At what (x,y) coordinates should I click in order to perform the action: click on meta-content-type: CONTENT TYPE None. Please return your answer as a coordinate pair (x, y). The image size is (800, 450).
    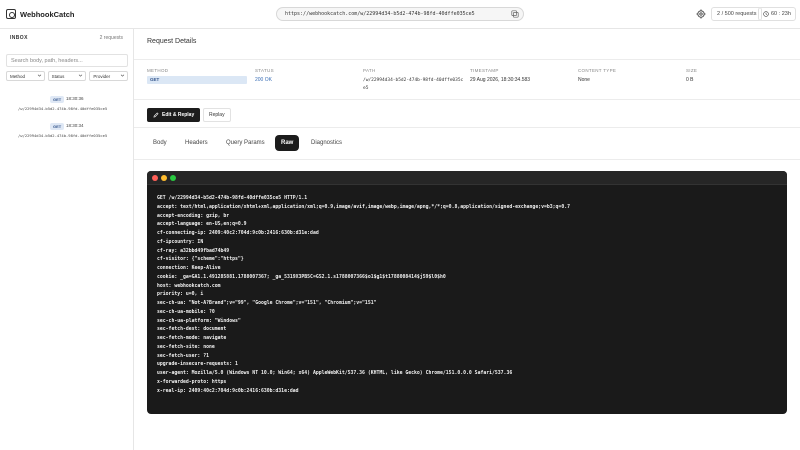
    Looking at the image, I should click on (597, 75).